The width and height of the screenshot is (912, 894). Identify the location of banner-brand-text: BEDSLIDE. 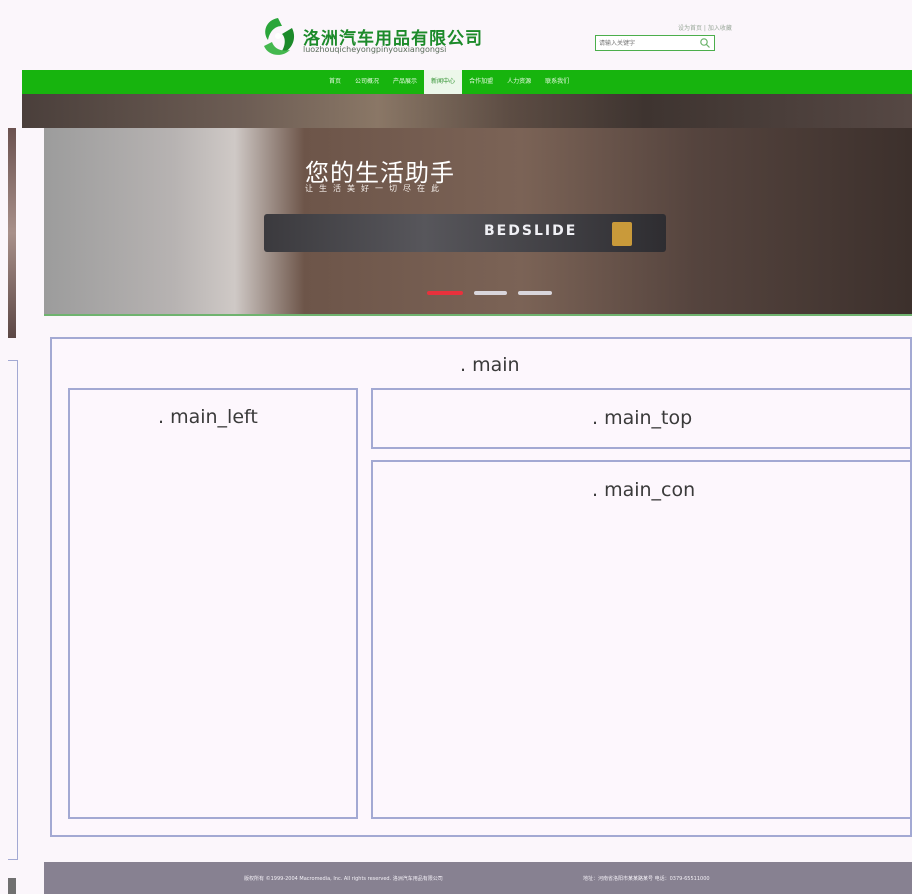
(531, 231).